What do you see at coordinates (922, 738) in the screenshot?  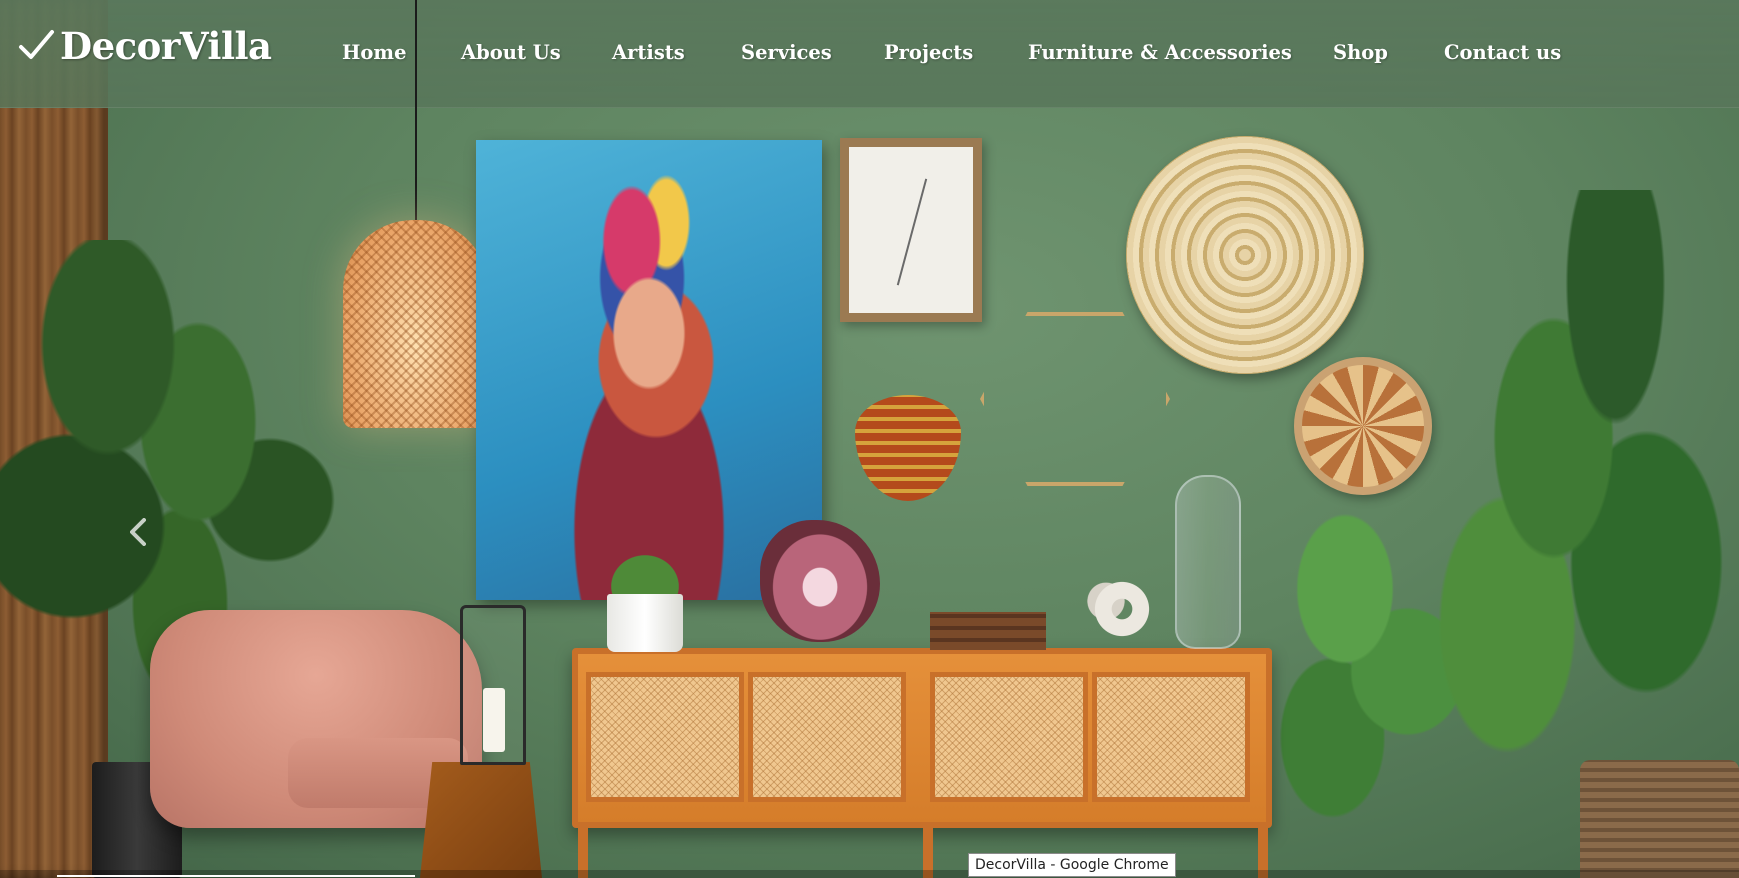 I see `rattan-cabinet` at bounding box center [922, 738].